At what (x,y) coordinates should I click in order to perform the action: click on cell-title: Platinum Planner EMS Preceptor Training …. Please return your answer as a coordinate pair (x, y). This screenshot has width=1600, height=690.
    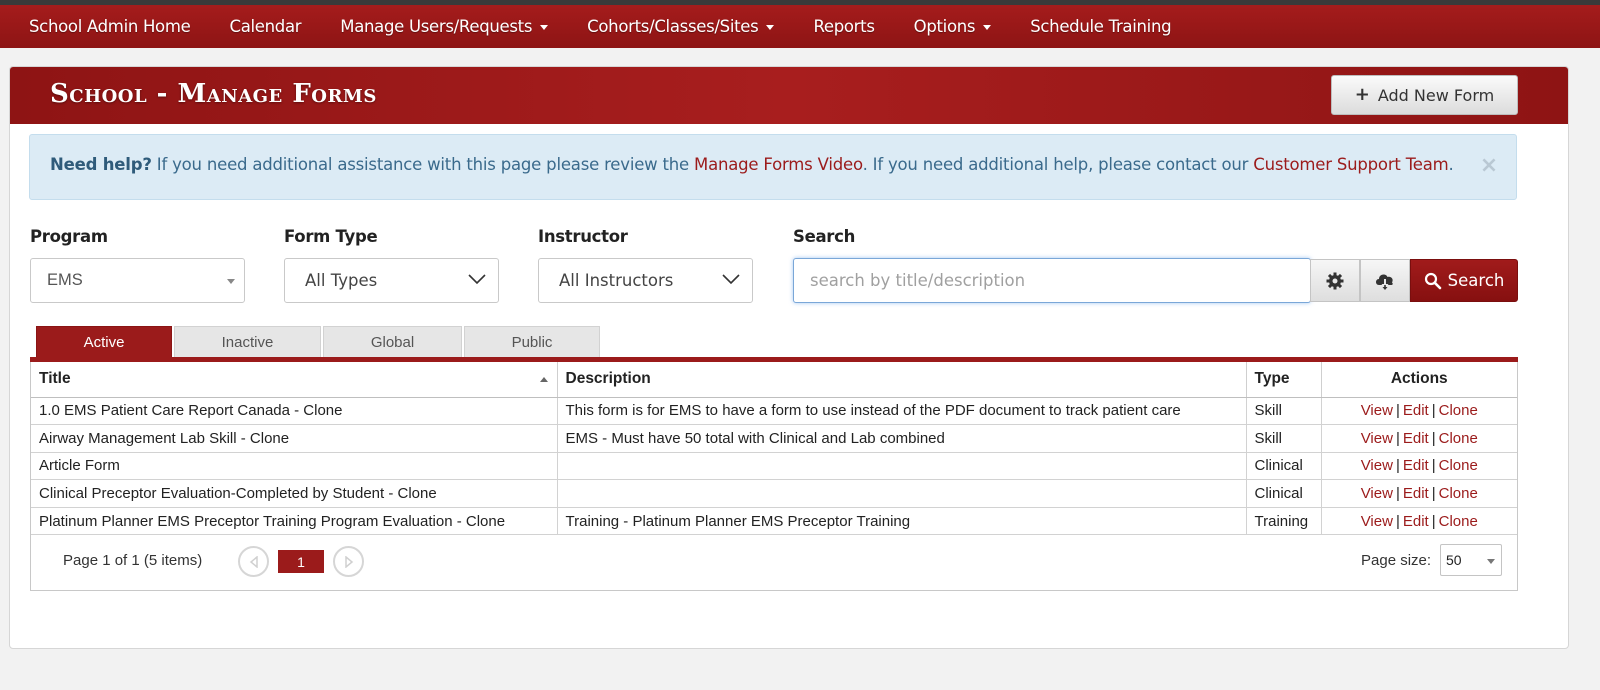
    Looking at the image, I should click on (294, 521).